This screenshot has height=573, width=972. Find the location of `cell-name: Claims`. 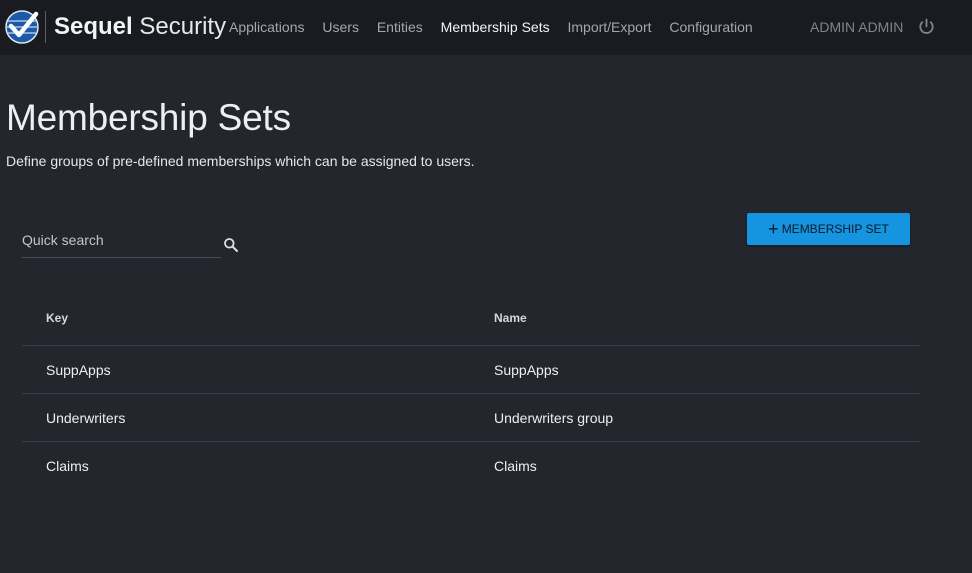

cell-name: Claims is located at coordinates (515, 466).